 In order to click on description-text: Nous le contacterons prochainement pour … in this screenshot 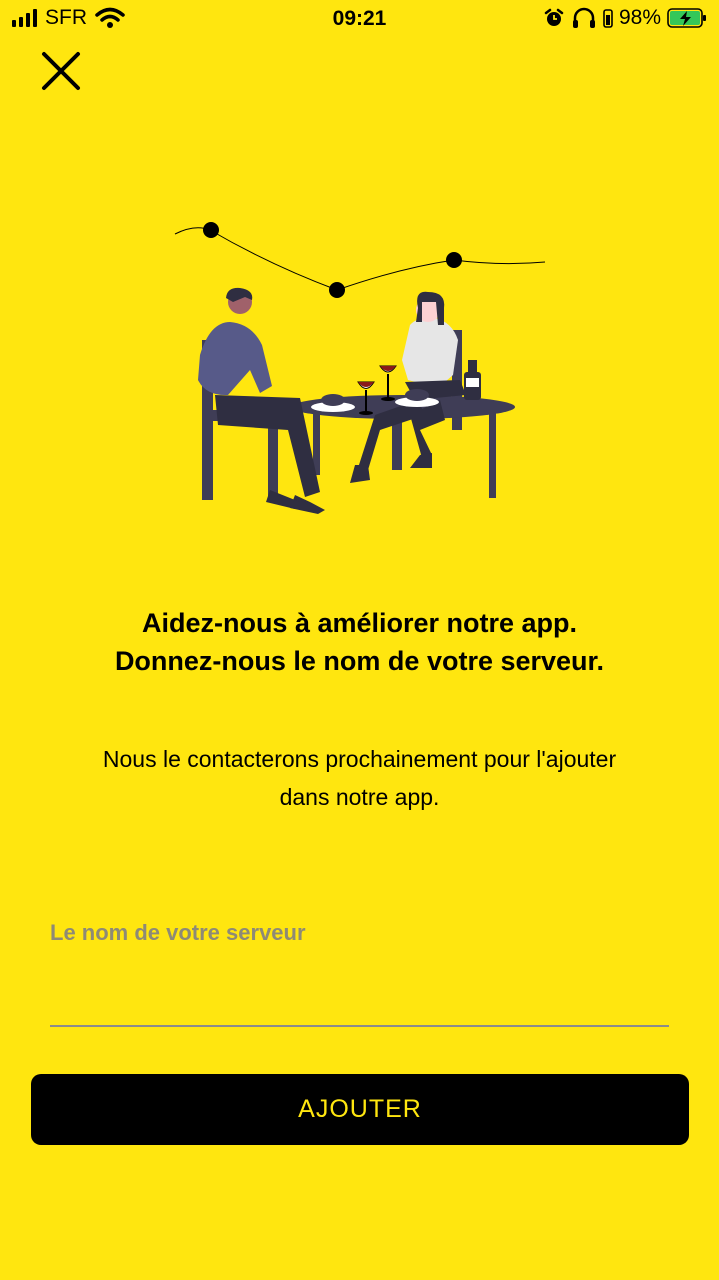, I will do `click(359, 778)`.